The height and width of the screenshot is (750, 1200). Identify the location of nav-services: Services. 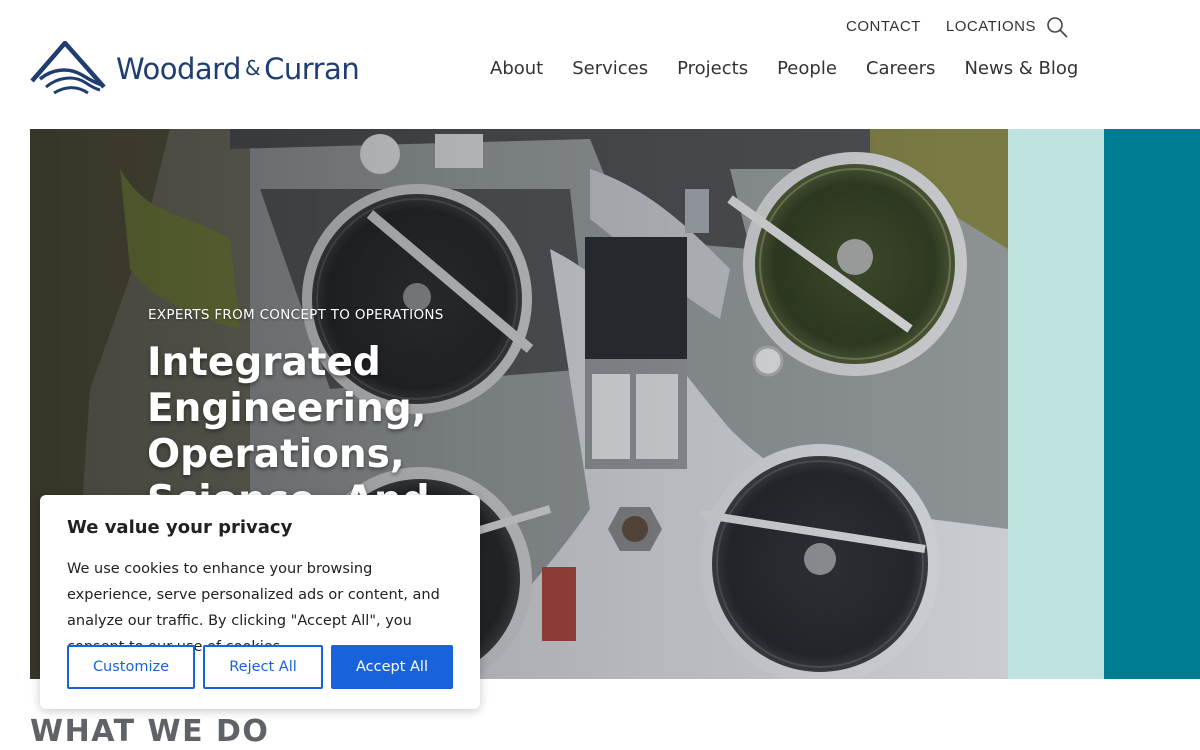
(610, 68).